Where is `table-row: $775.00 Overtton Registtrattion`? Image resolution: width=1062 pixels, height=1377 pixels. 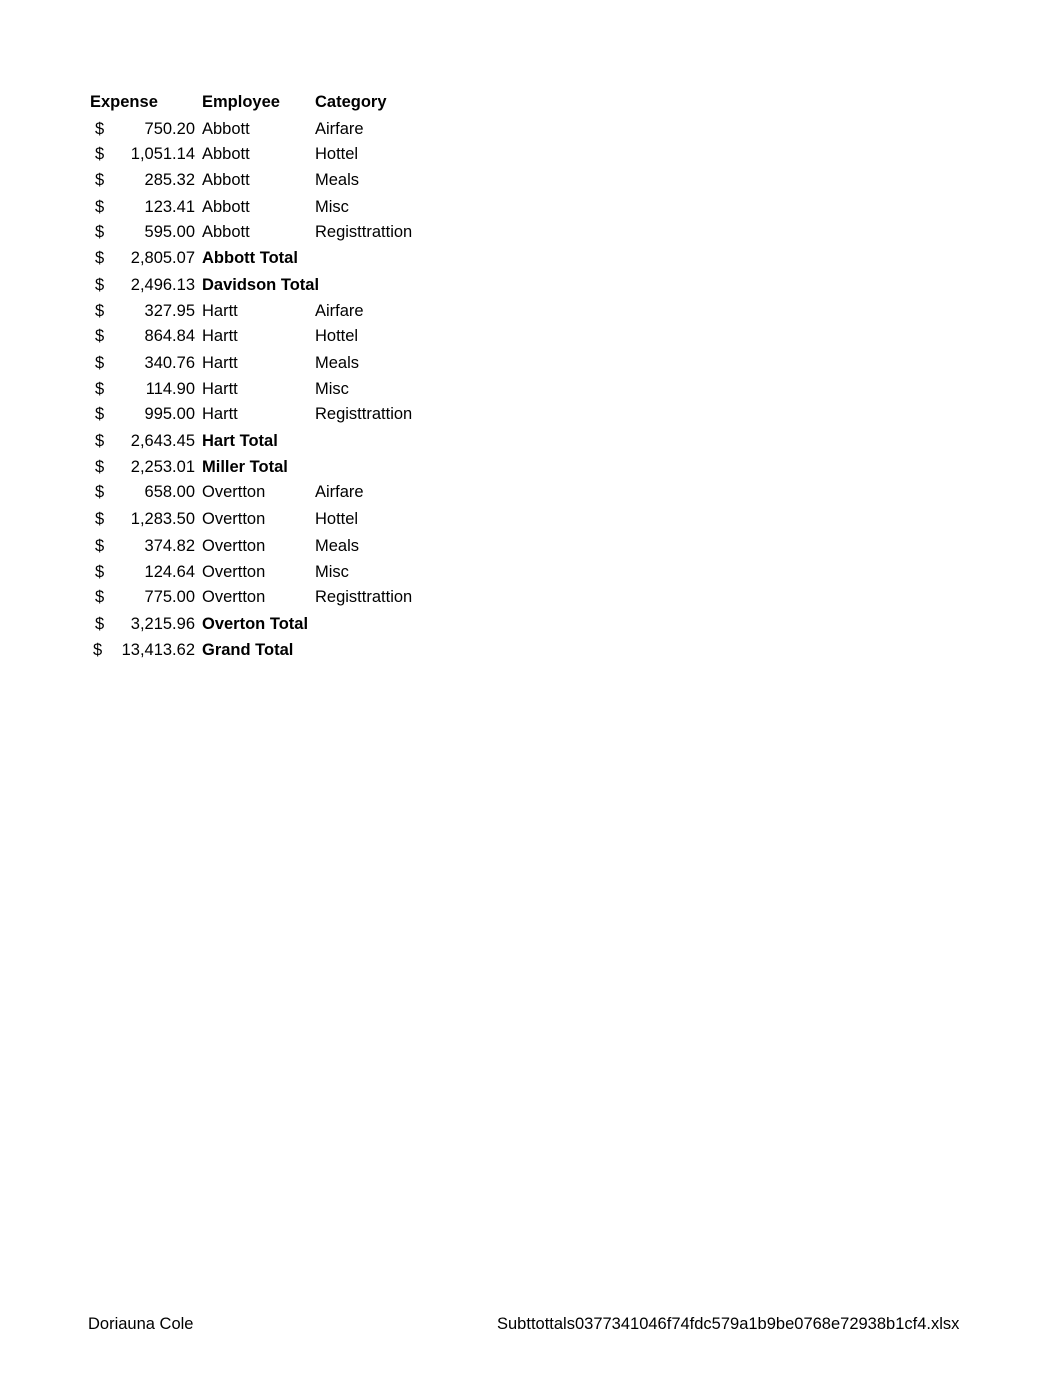
table-row: $775.00 Overtton Registtrattion is located at coordinates (250, 597).